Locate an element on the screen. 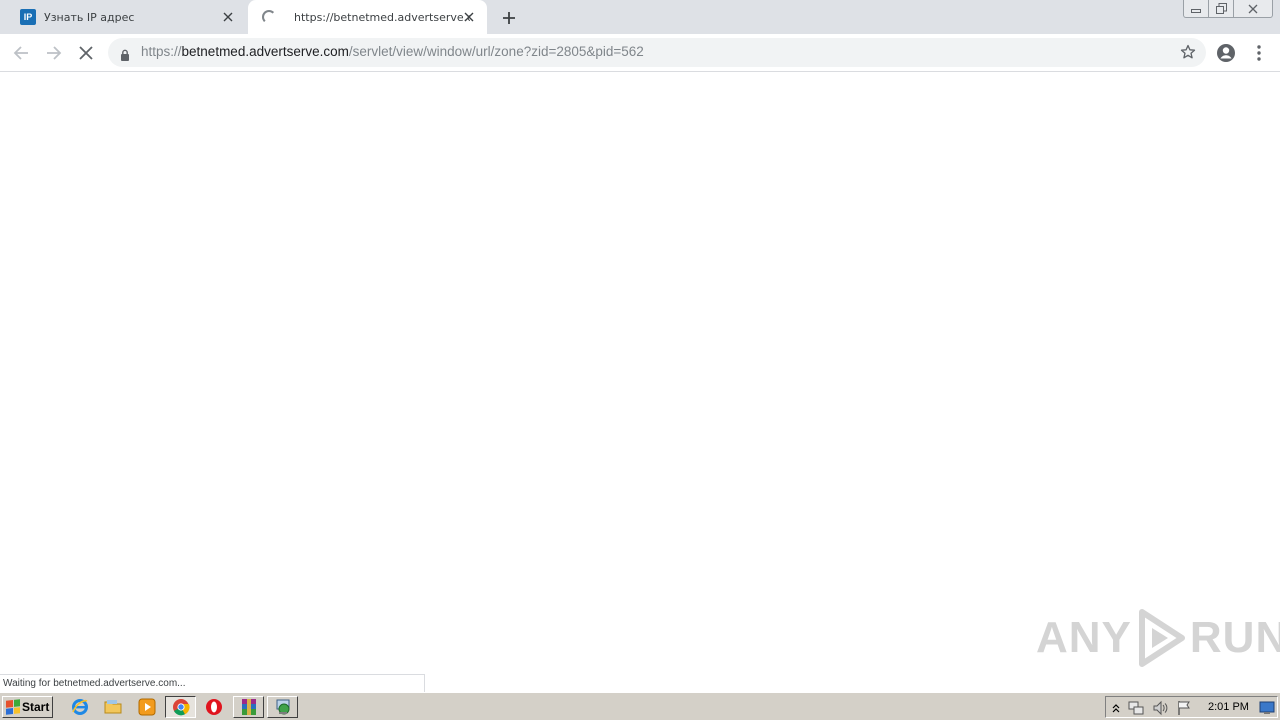 This screenshot has width=1280, height=720. arrow-right-icon is located at coordinates (54, 53).